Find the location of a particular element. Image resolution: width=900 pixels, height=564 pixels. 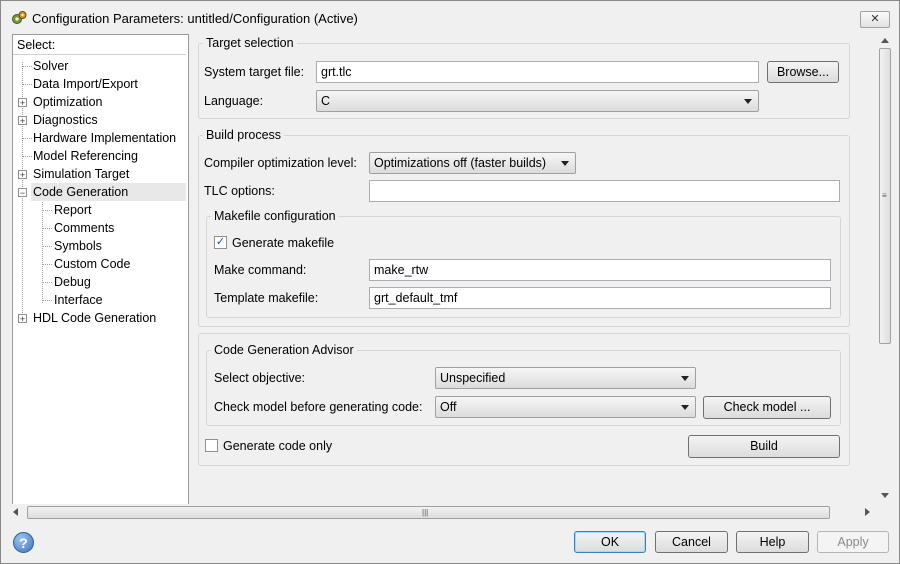

objective-value: Unspecified is located at coordinates (473, 378).